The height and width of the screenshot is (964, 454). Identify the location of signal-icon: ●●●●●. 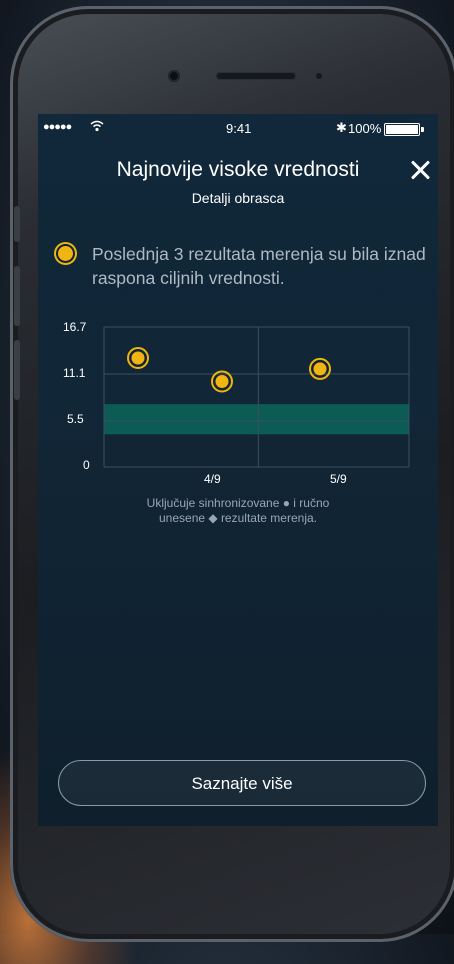
(57, 127).